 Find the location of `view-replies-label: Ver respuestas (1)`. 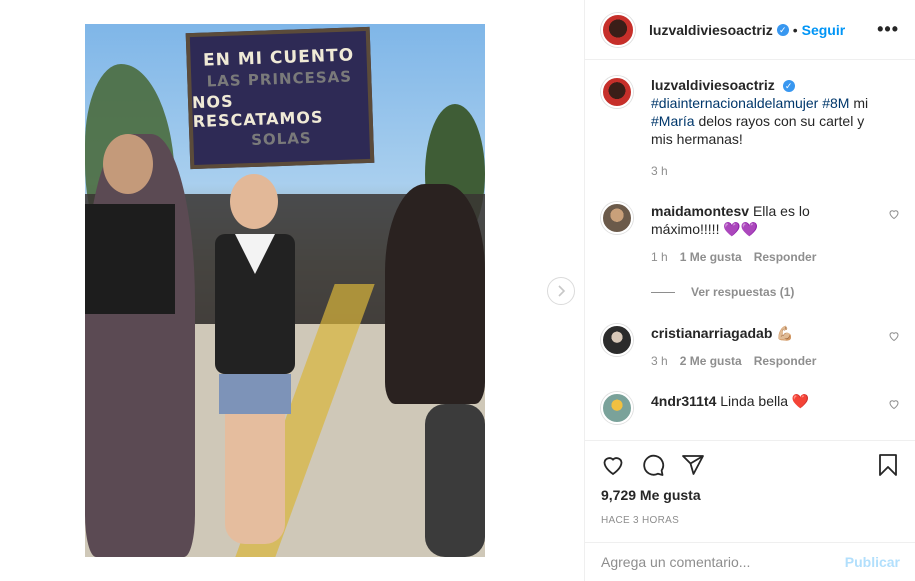

view-replies-label: Ver respuestas (1) is located at coordinates (743, 292).